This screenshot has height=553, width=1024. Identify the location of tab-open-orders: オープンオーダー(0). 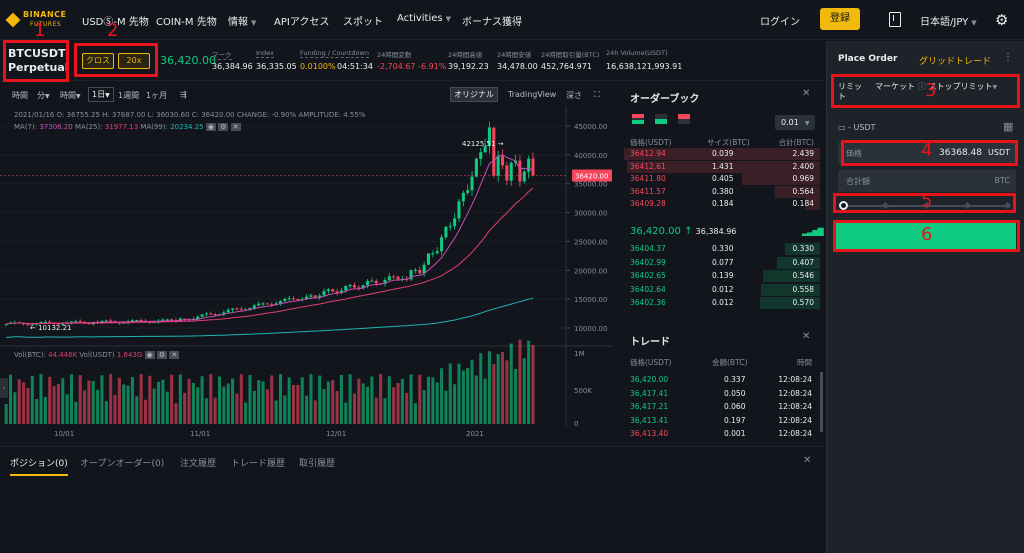
(122, 462).